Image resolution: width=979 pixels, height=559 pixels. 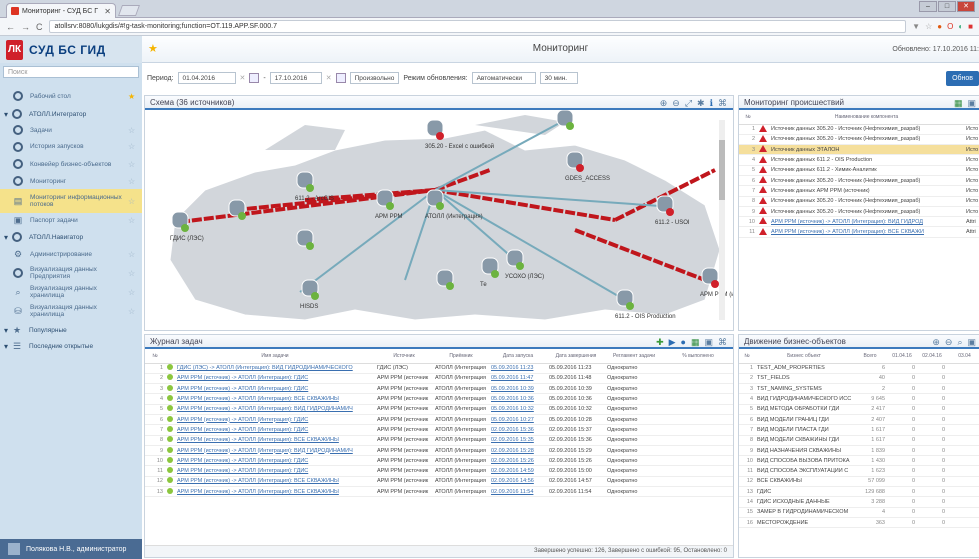 I want to click on extension-icon: ●, so click(x=939, y=26).